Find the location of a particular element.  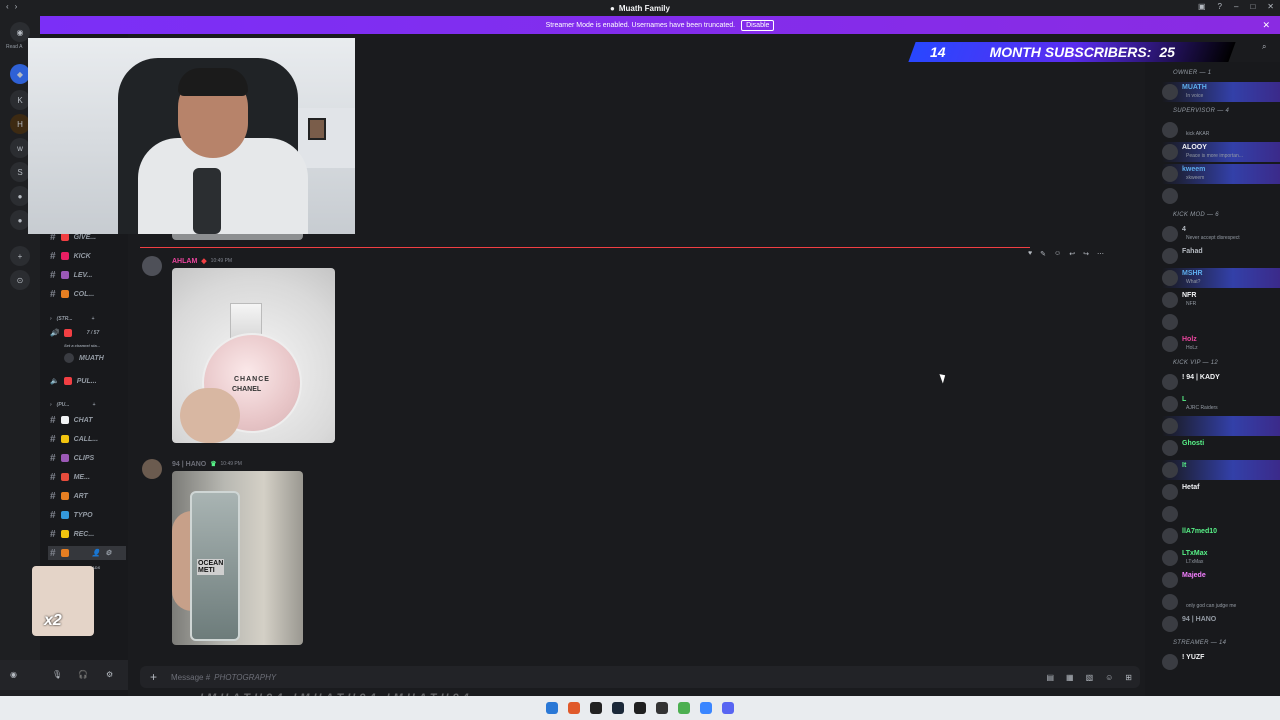

forward-icon: › is located at coordinates (16, 6).